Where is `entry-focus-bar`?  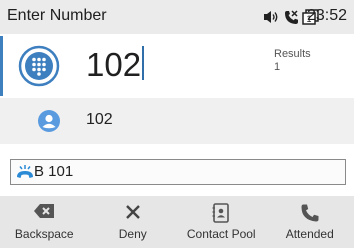
entry-focus-bar is located at coordinates (1, 66).